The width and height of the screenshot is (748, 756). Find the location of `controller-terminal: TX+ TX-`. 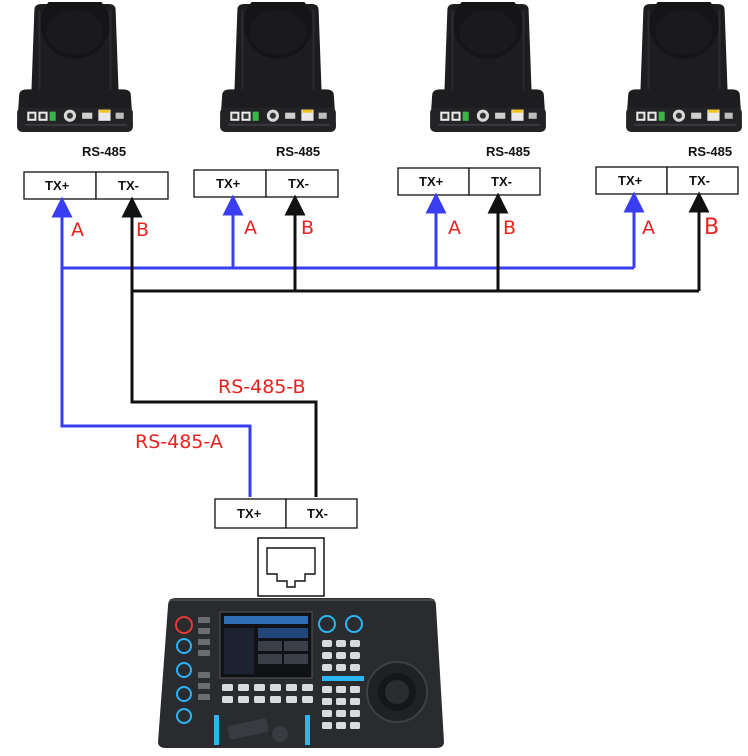

controller-terminal: TX+ TX- is located at coordinates (286, 513).